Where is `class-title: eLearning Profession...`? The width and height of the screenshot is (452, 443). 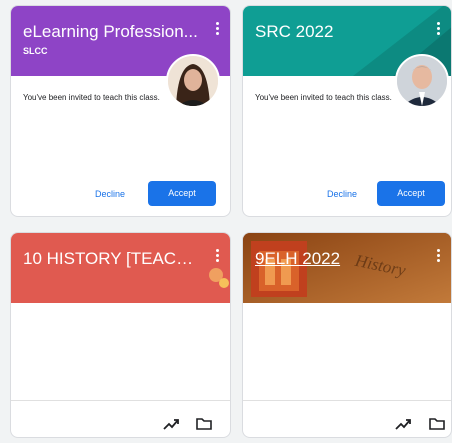 class-title: eLearning Profession... is located at coordinates (110, 32).